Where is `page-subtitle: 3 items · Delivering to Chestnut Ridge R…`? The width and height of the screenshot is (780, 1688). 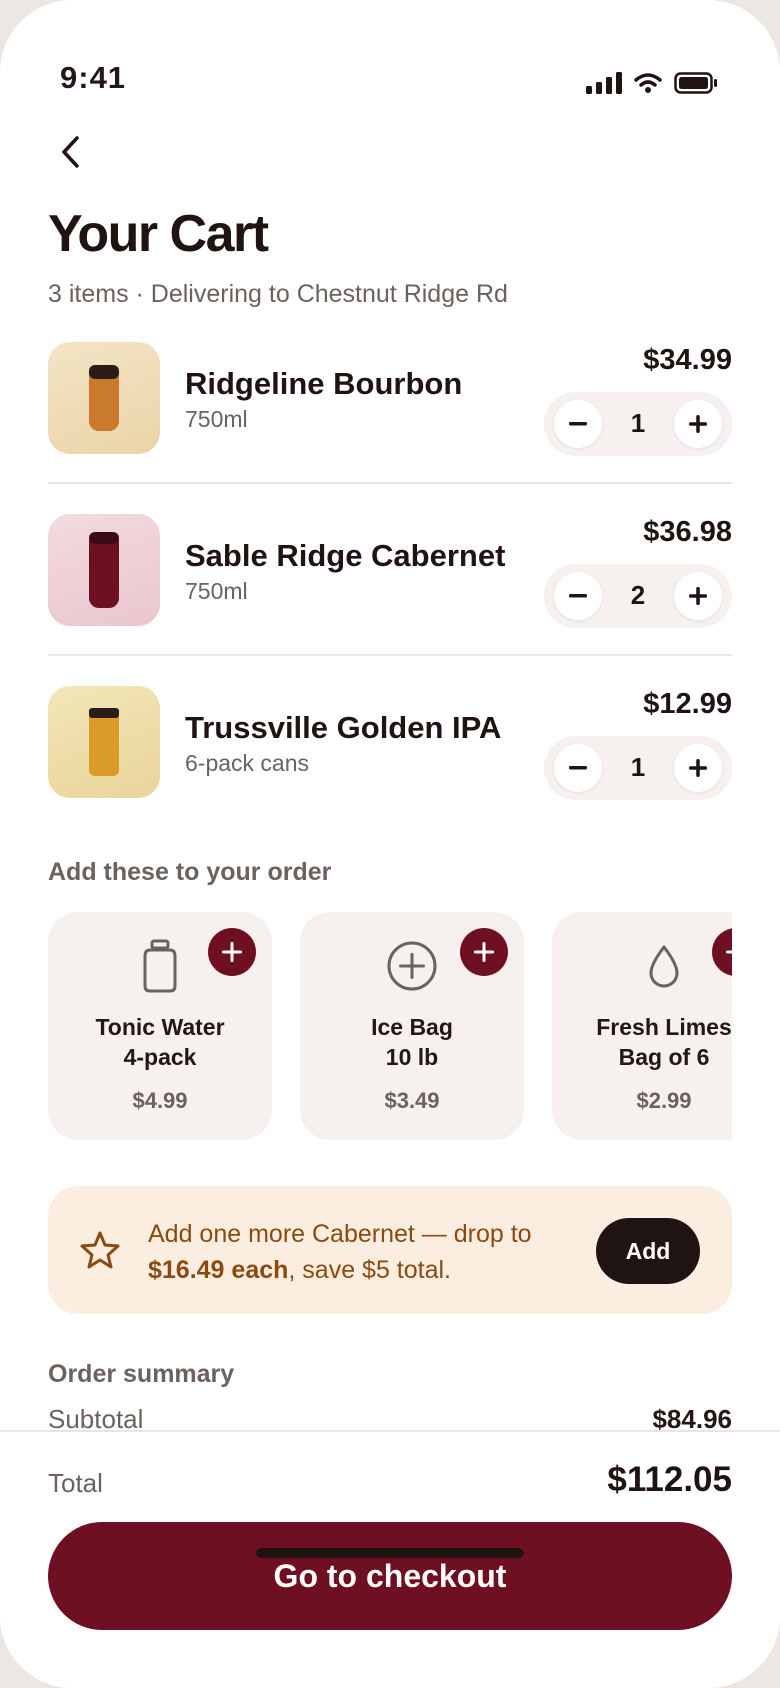 page-subtitle: 3 items · Delivering to Chestnut Ridge R… is located at coordinates (278, 294).